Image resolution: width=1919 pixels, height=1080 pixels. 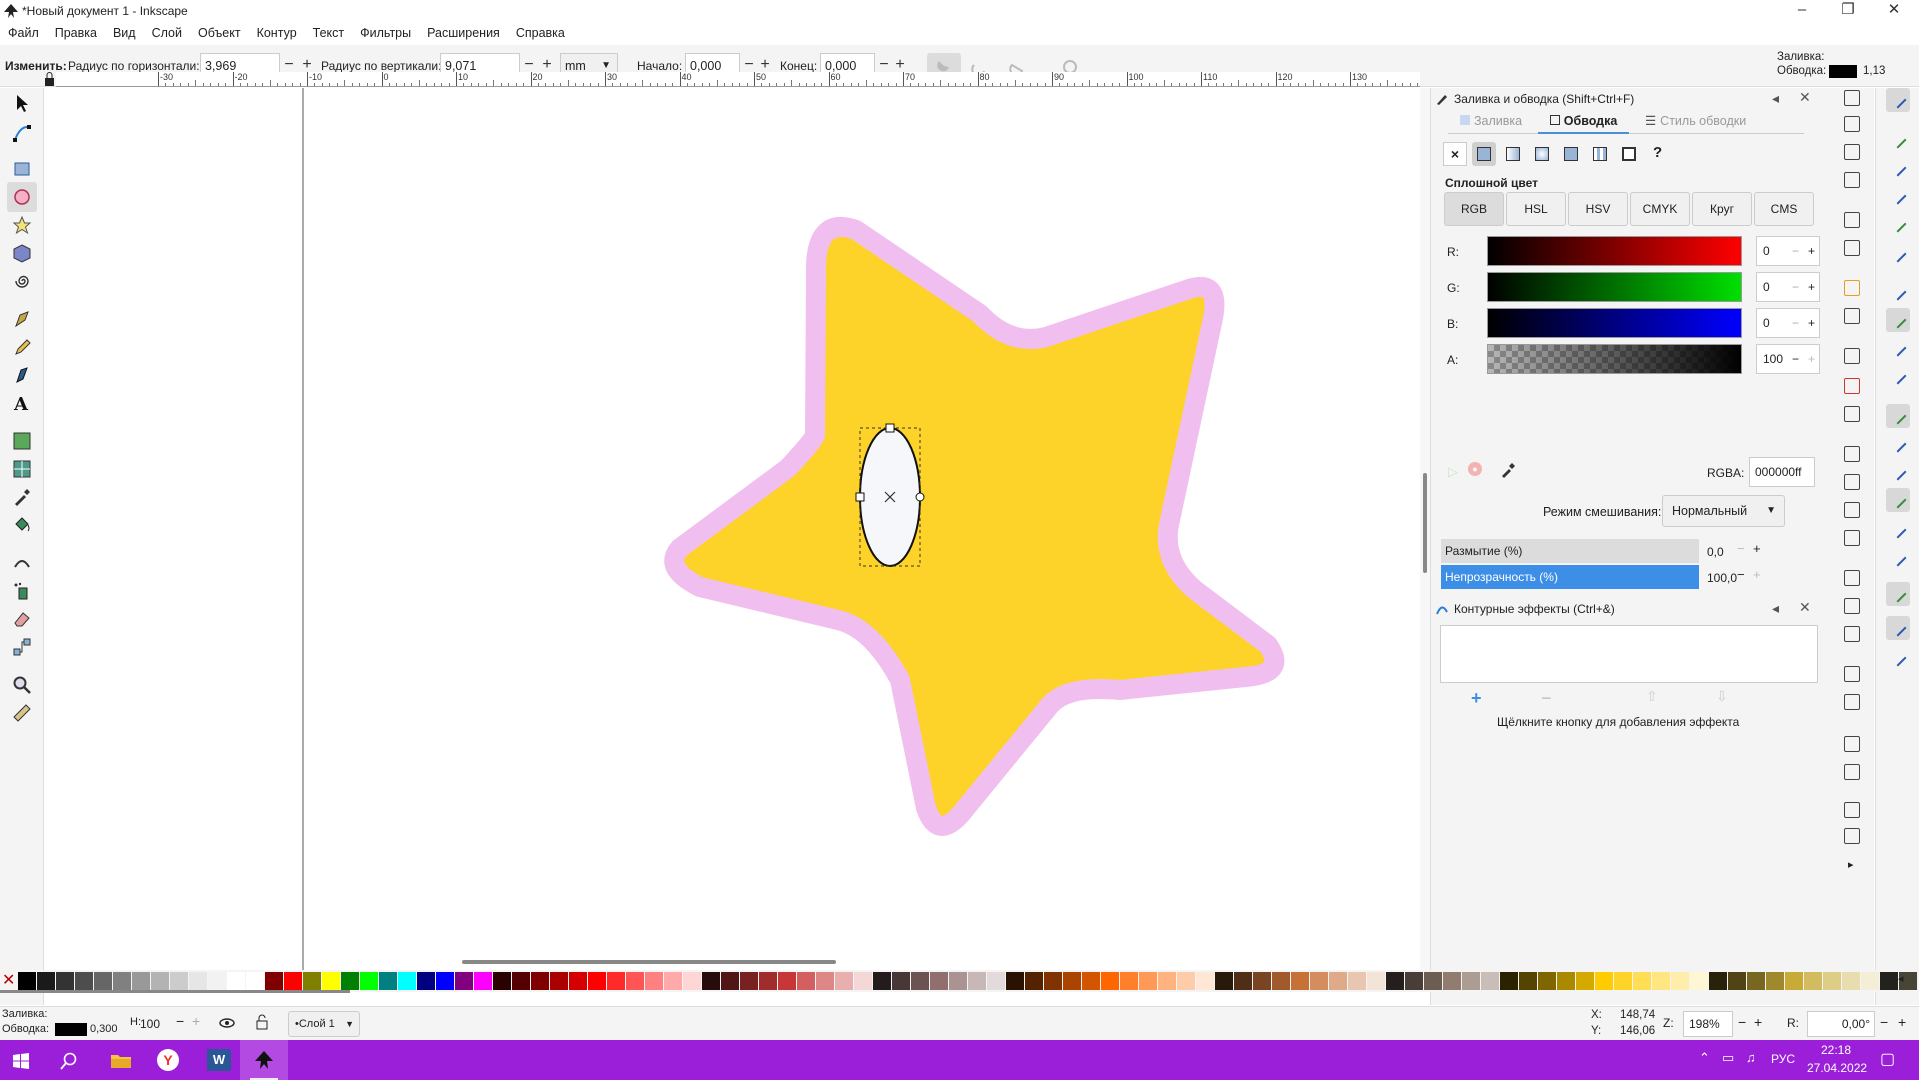 What do you see at coordinates (158, 1024) in the screenshot?
I see `opacity-h-input: 100` at bounding box center [158, 1024].